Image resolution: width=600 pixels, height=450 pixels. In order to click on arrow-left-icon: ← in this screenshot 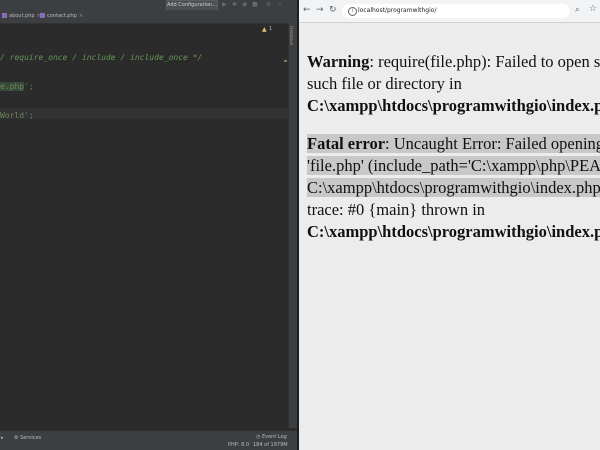, I will do `click(307, 10)`.